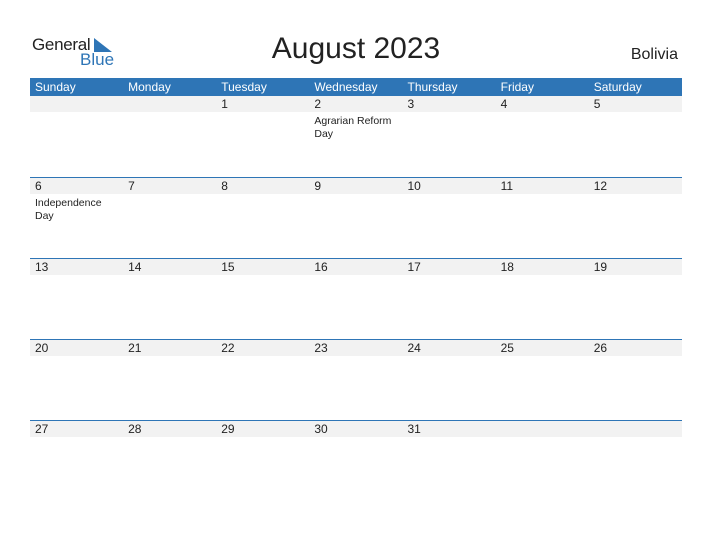  Describe the element at coordinates (432, 87) in the screenshot. I see `weekday-thursday: Thursday` at that location.